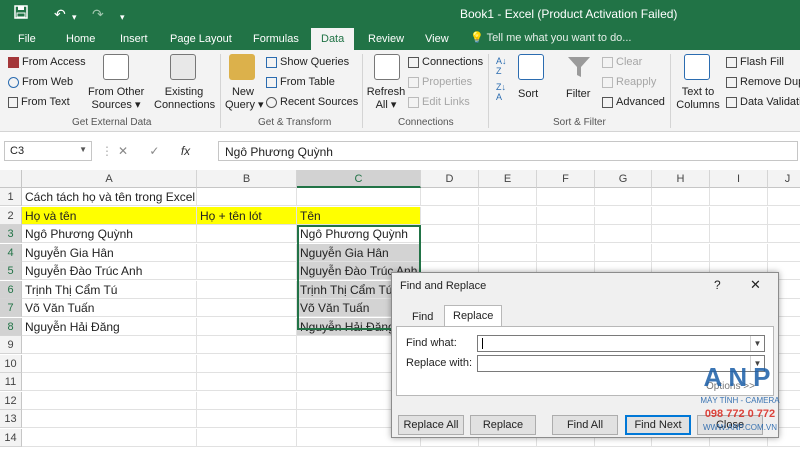  I want to click on tab-data: Data, so click(333, 39).